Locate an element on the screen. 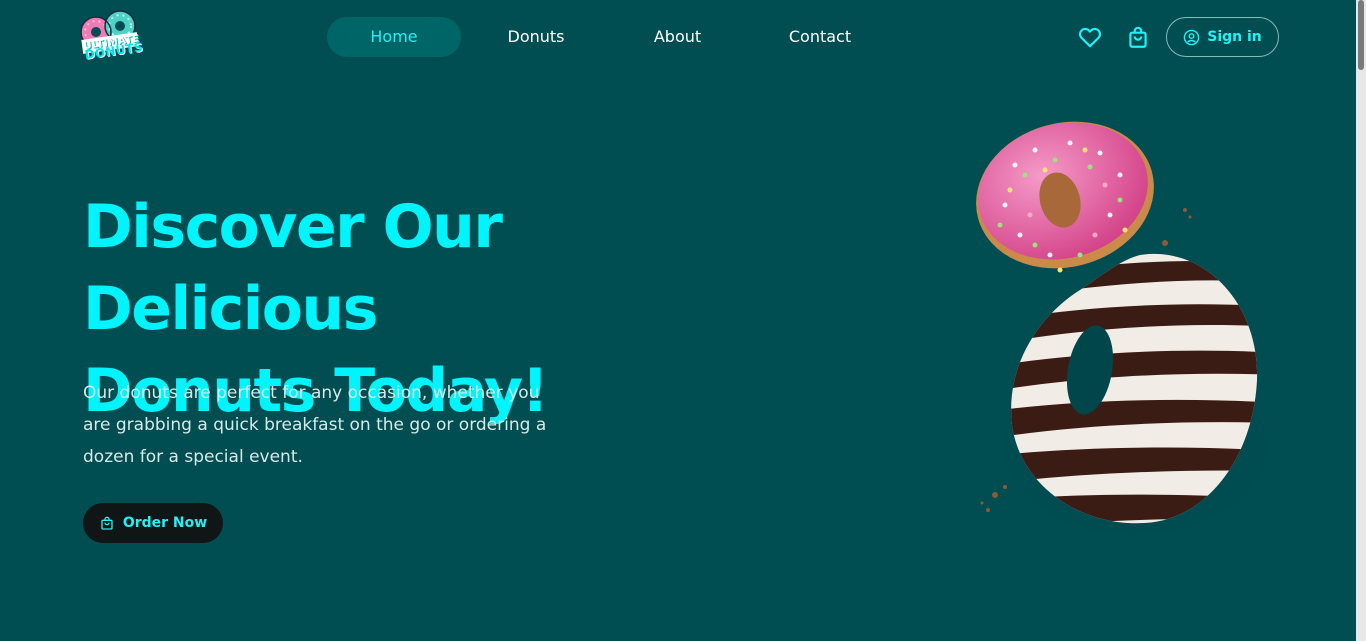 The width and height of the screenshot is (1366, 641). wishlist-button is located at coordinates (1090, 37).